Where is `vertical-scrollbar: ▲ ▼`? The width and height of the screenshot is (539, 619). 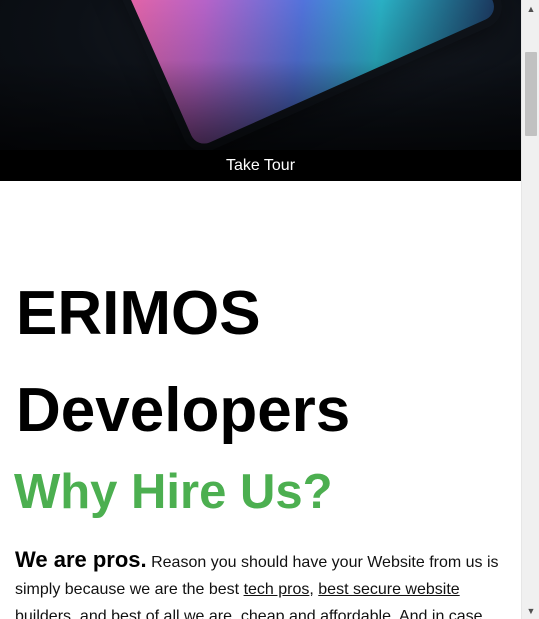
vertical-scrollbar: ▲ ▼ is located at coordinates (530, 309).